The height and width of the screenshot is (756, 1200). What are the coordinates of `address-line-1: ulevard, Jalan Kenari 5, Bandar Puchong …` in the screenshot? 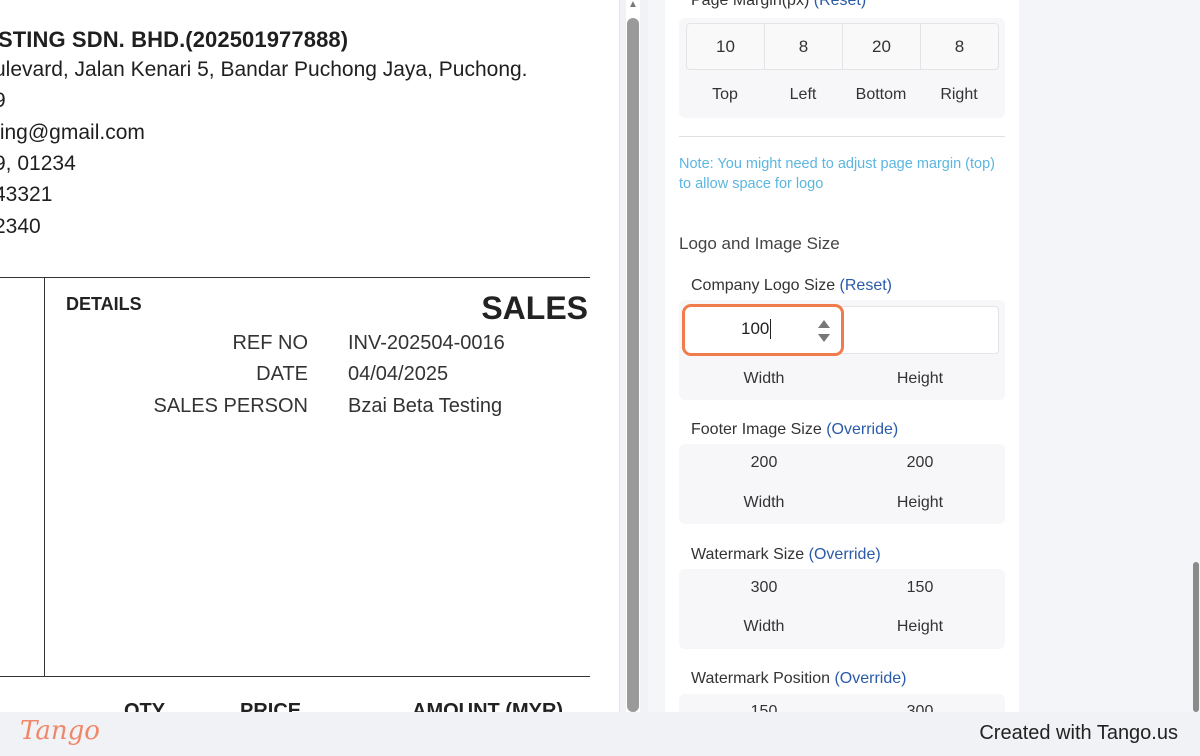 It's located at (264, 69).